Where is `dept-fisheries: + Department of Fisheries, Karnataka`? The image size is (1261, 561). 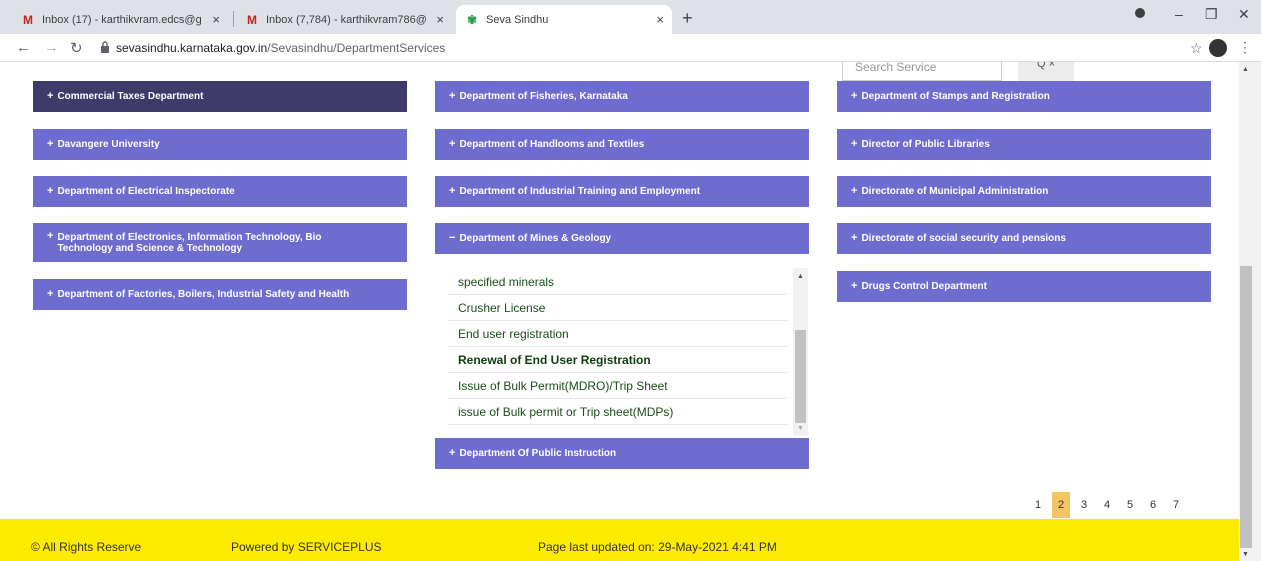
dept-fisheries: + Department of Fisheries, Karnataka is located at coordinates (622, 96).